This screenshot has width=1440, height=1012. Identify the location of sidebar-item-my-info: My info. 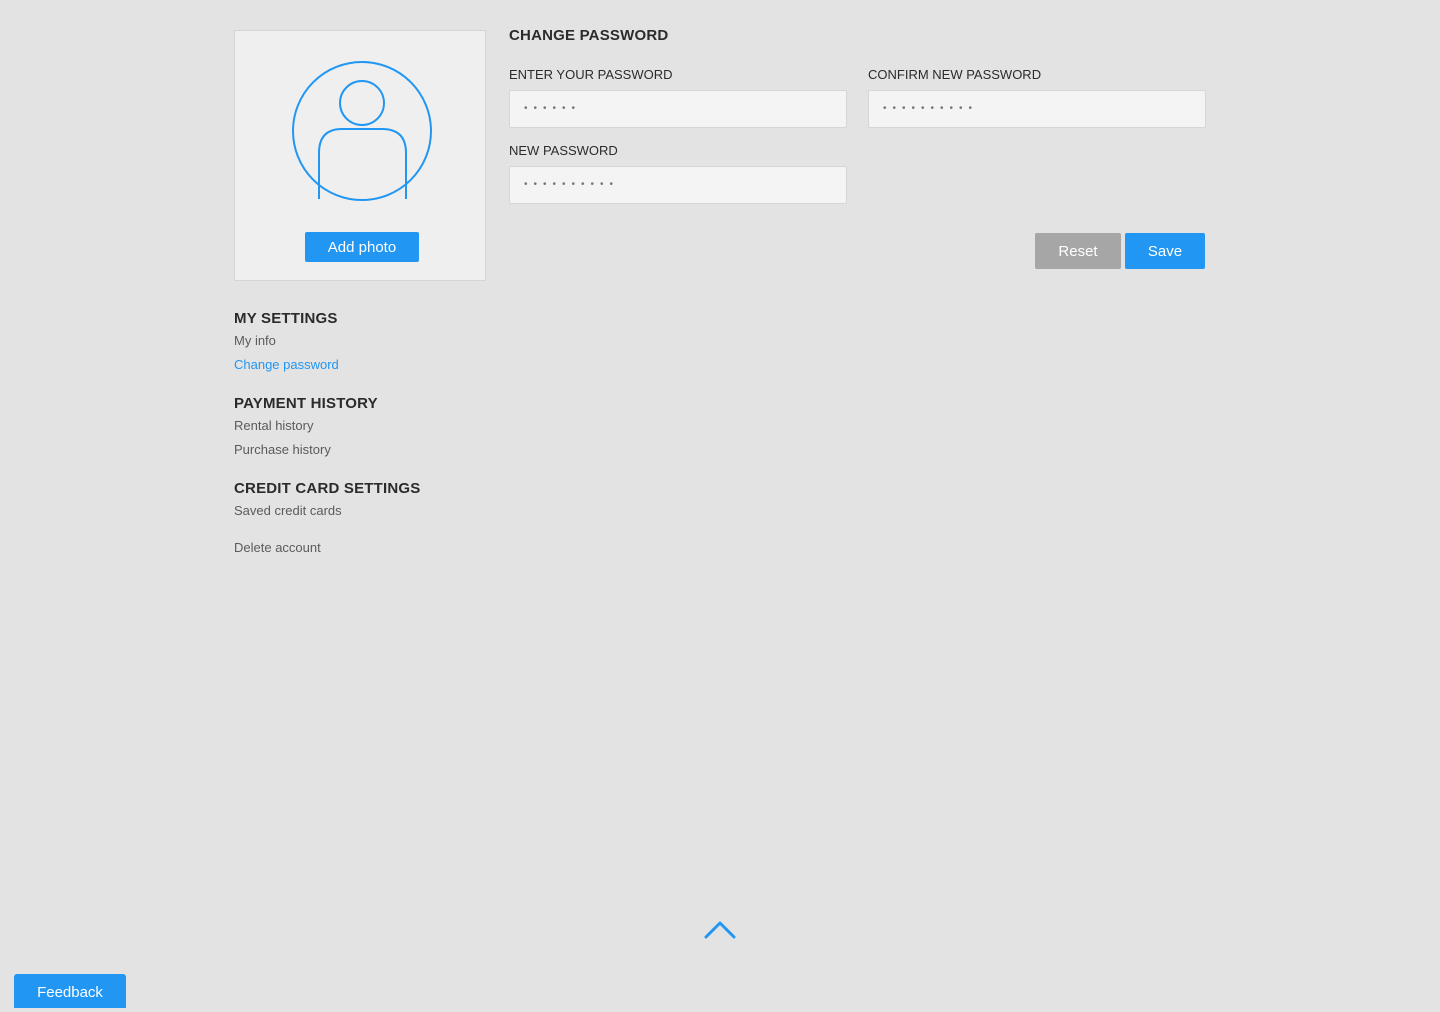
(360, 341).